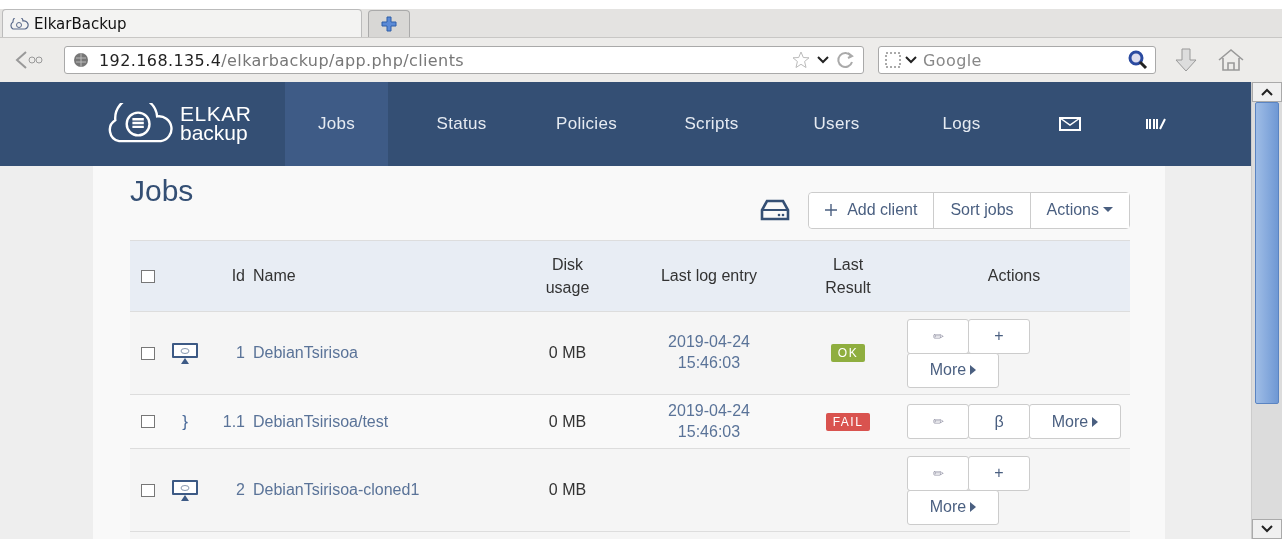  What do you see at coordinates (162, 191) in the screenshot?
I see `page-title: Jobs` at bounding box center [162, 191].